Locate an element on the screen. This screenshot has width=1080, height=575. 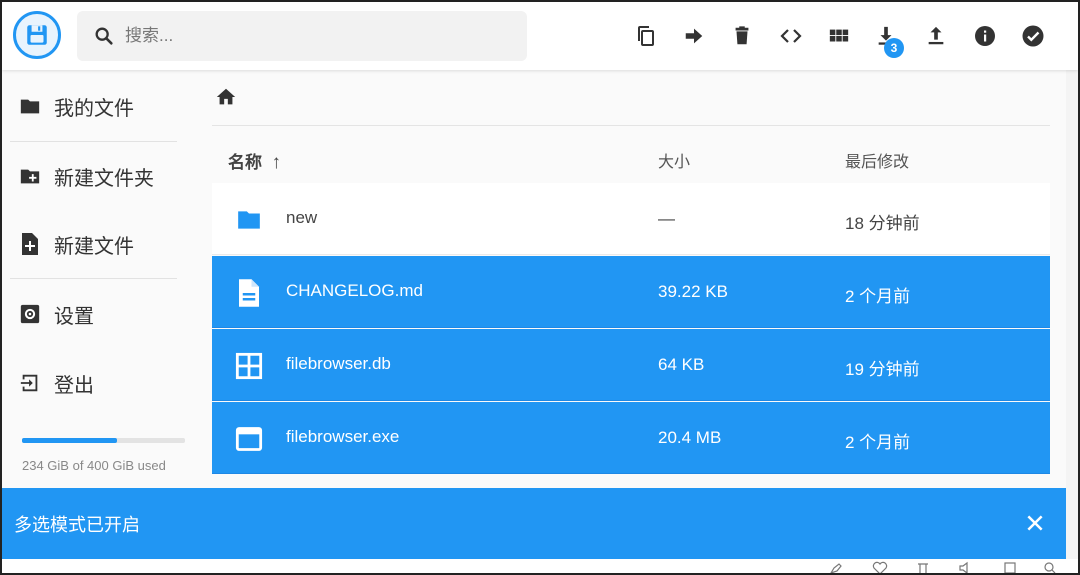
file-size: — is located at coordinates (666, 218).